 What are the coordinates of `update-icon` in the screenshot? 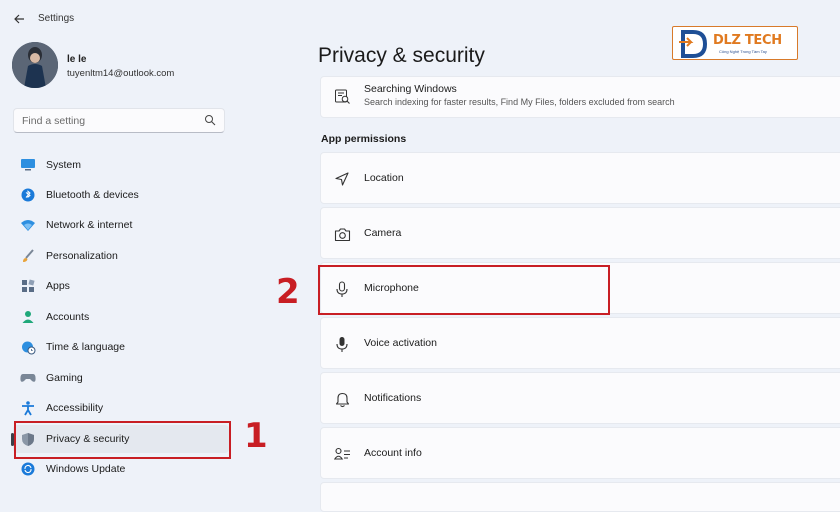 It's located at (28, 469).